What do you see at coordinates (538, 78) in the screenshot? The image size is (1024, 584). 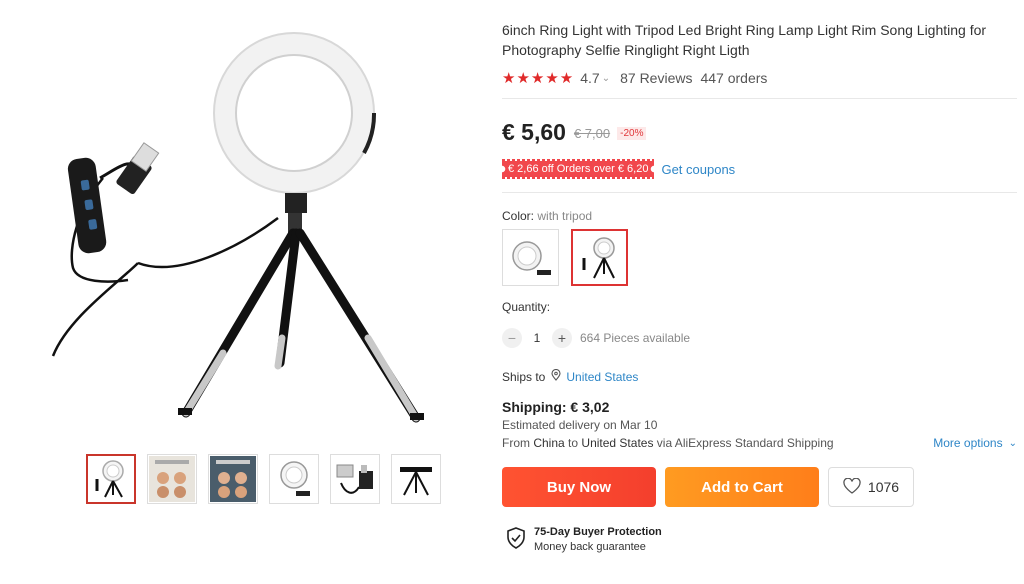 I see `rating-stars-icon: ★★★★★` at bounding box center [538, 78].